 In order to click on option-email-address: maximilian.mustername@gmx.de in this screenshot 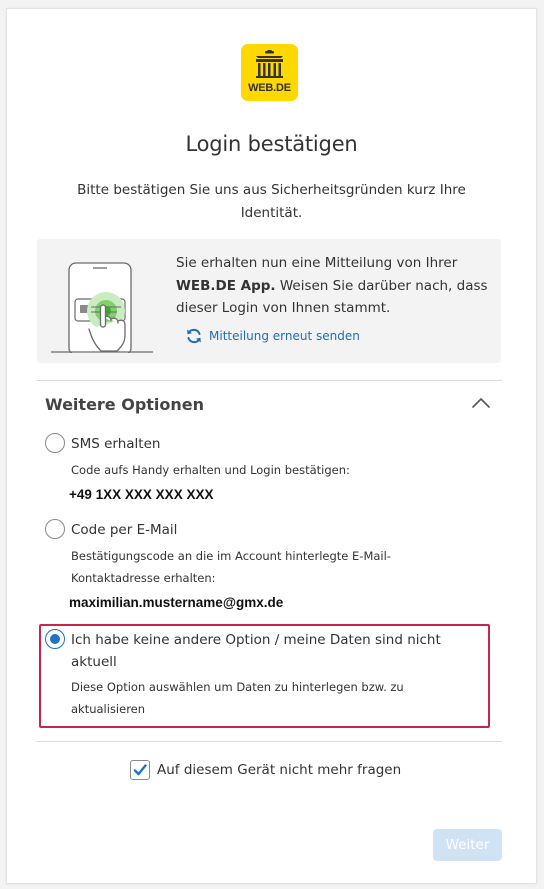, I will do `click(176, 602)`.